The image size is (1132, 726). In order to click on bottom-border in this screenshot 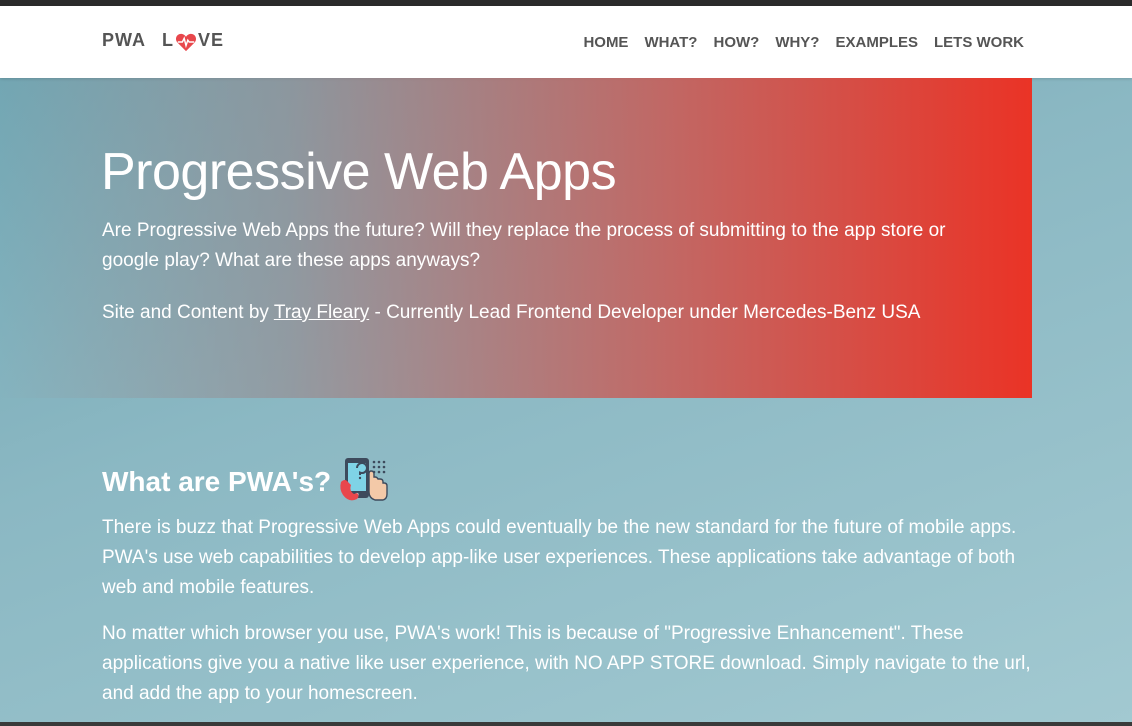, I will do `click(566, 724)`.